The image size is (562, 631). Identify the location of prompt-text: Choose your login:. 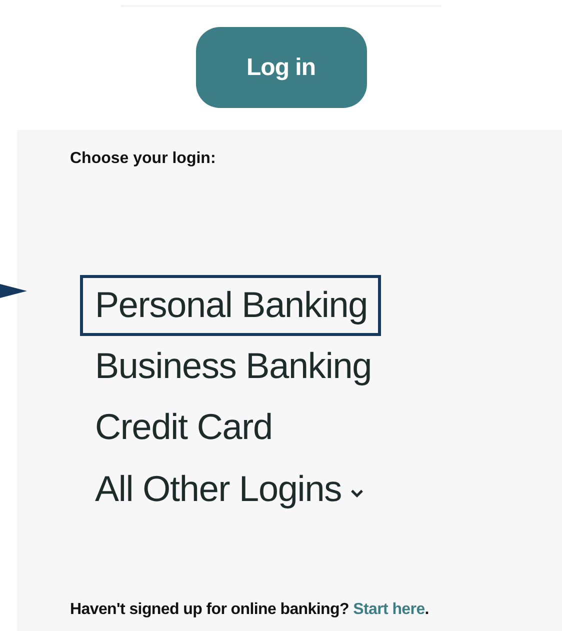
(143, 159).